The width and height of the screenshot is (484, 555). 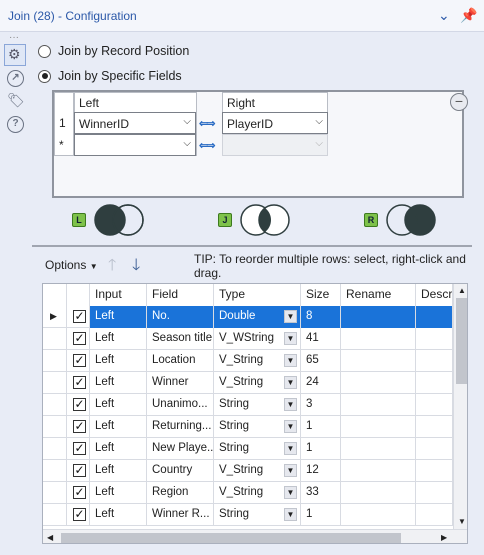 What do you see at coordinates (136, 267) in the screenshot?
I see `move-down-icon: 🡓` at bounding box center [136, 267].